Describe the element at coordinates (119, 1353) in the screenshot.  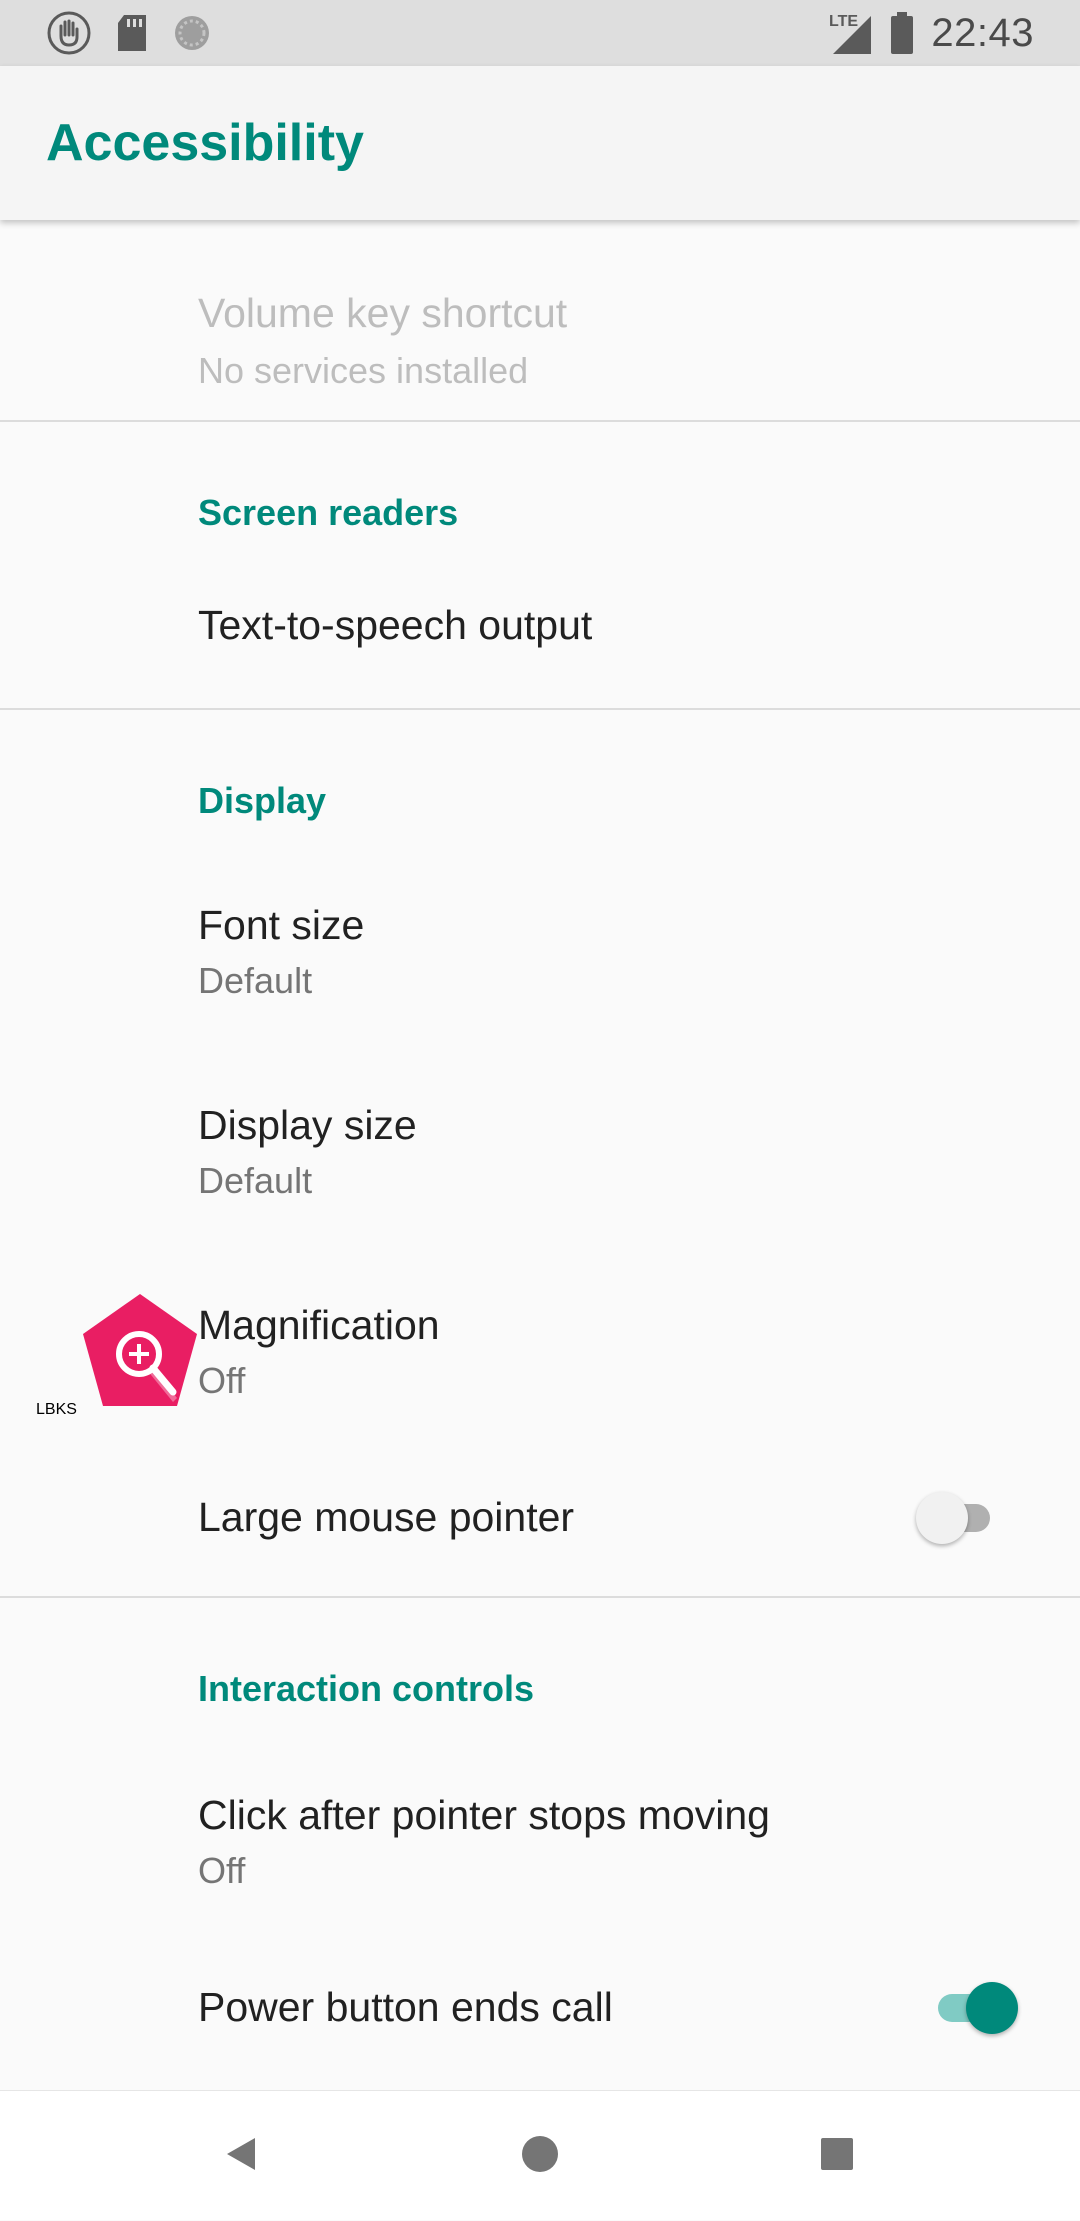
I see `magnification-icon: LBKS` at that location.